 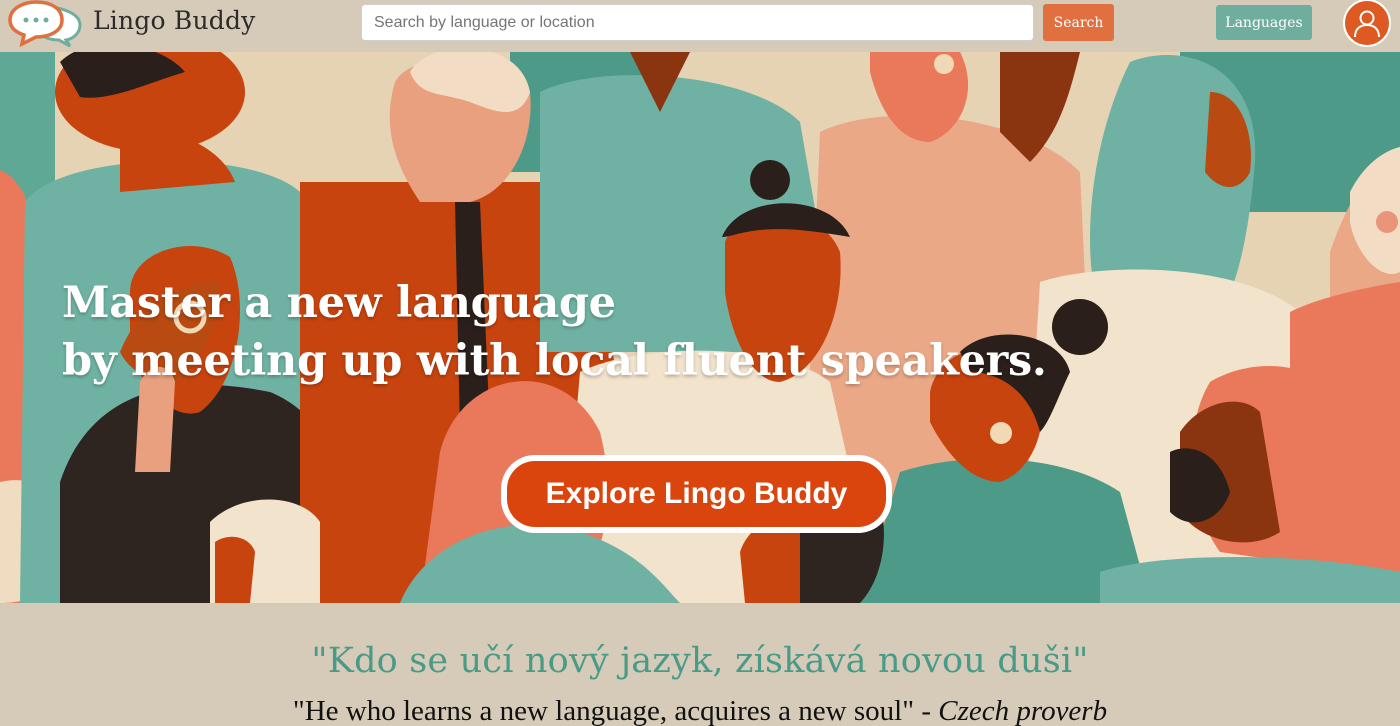 I want to click on top-navbar: Lingo Buddy Search Languages, so click(x=700, y=26).